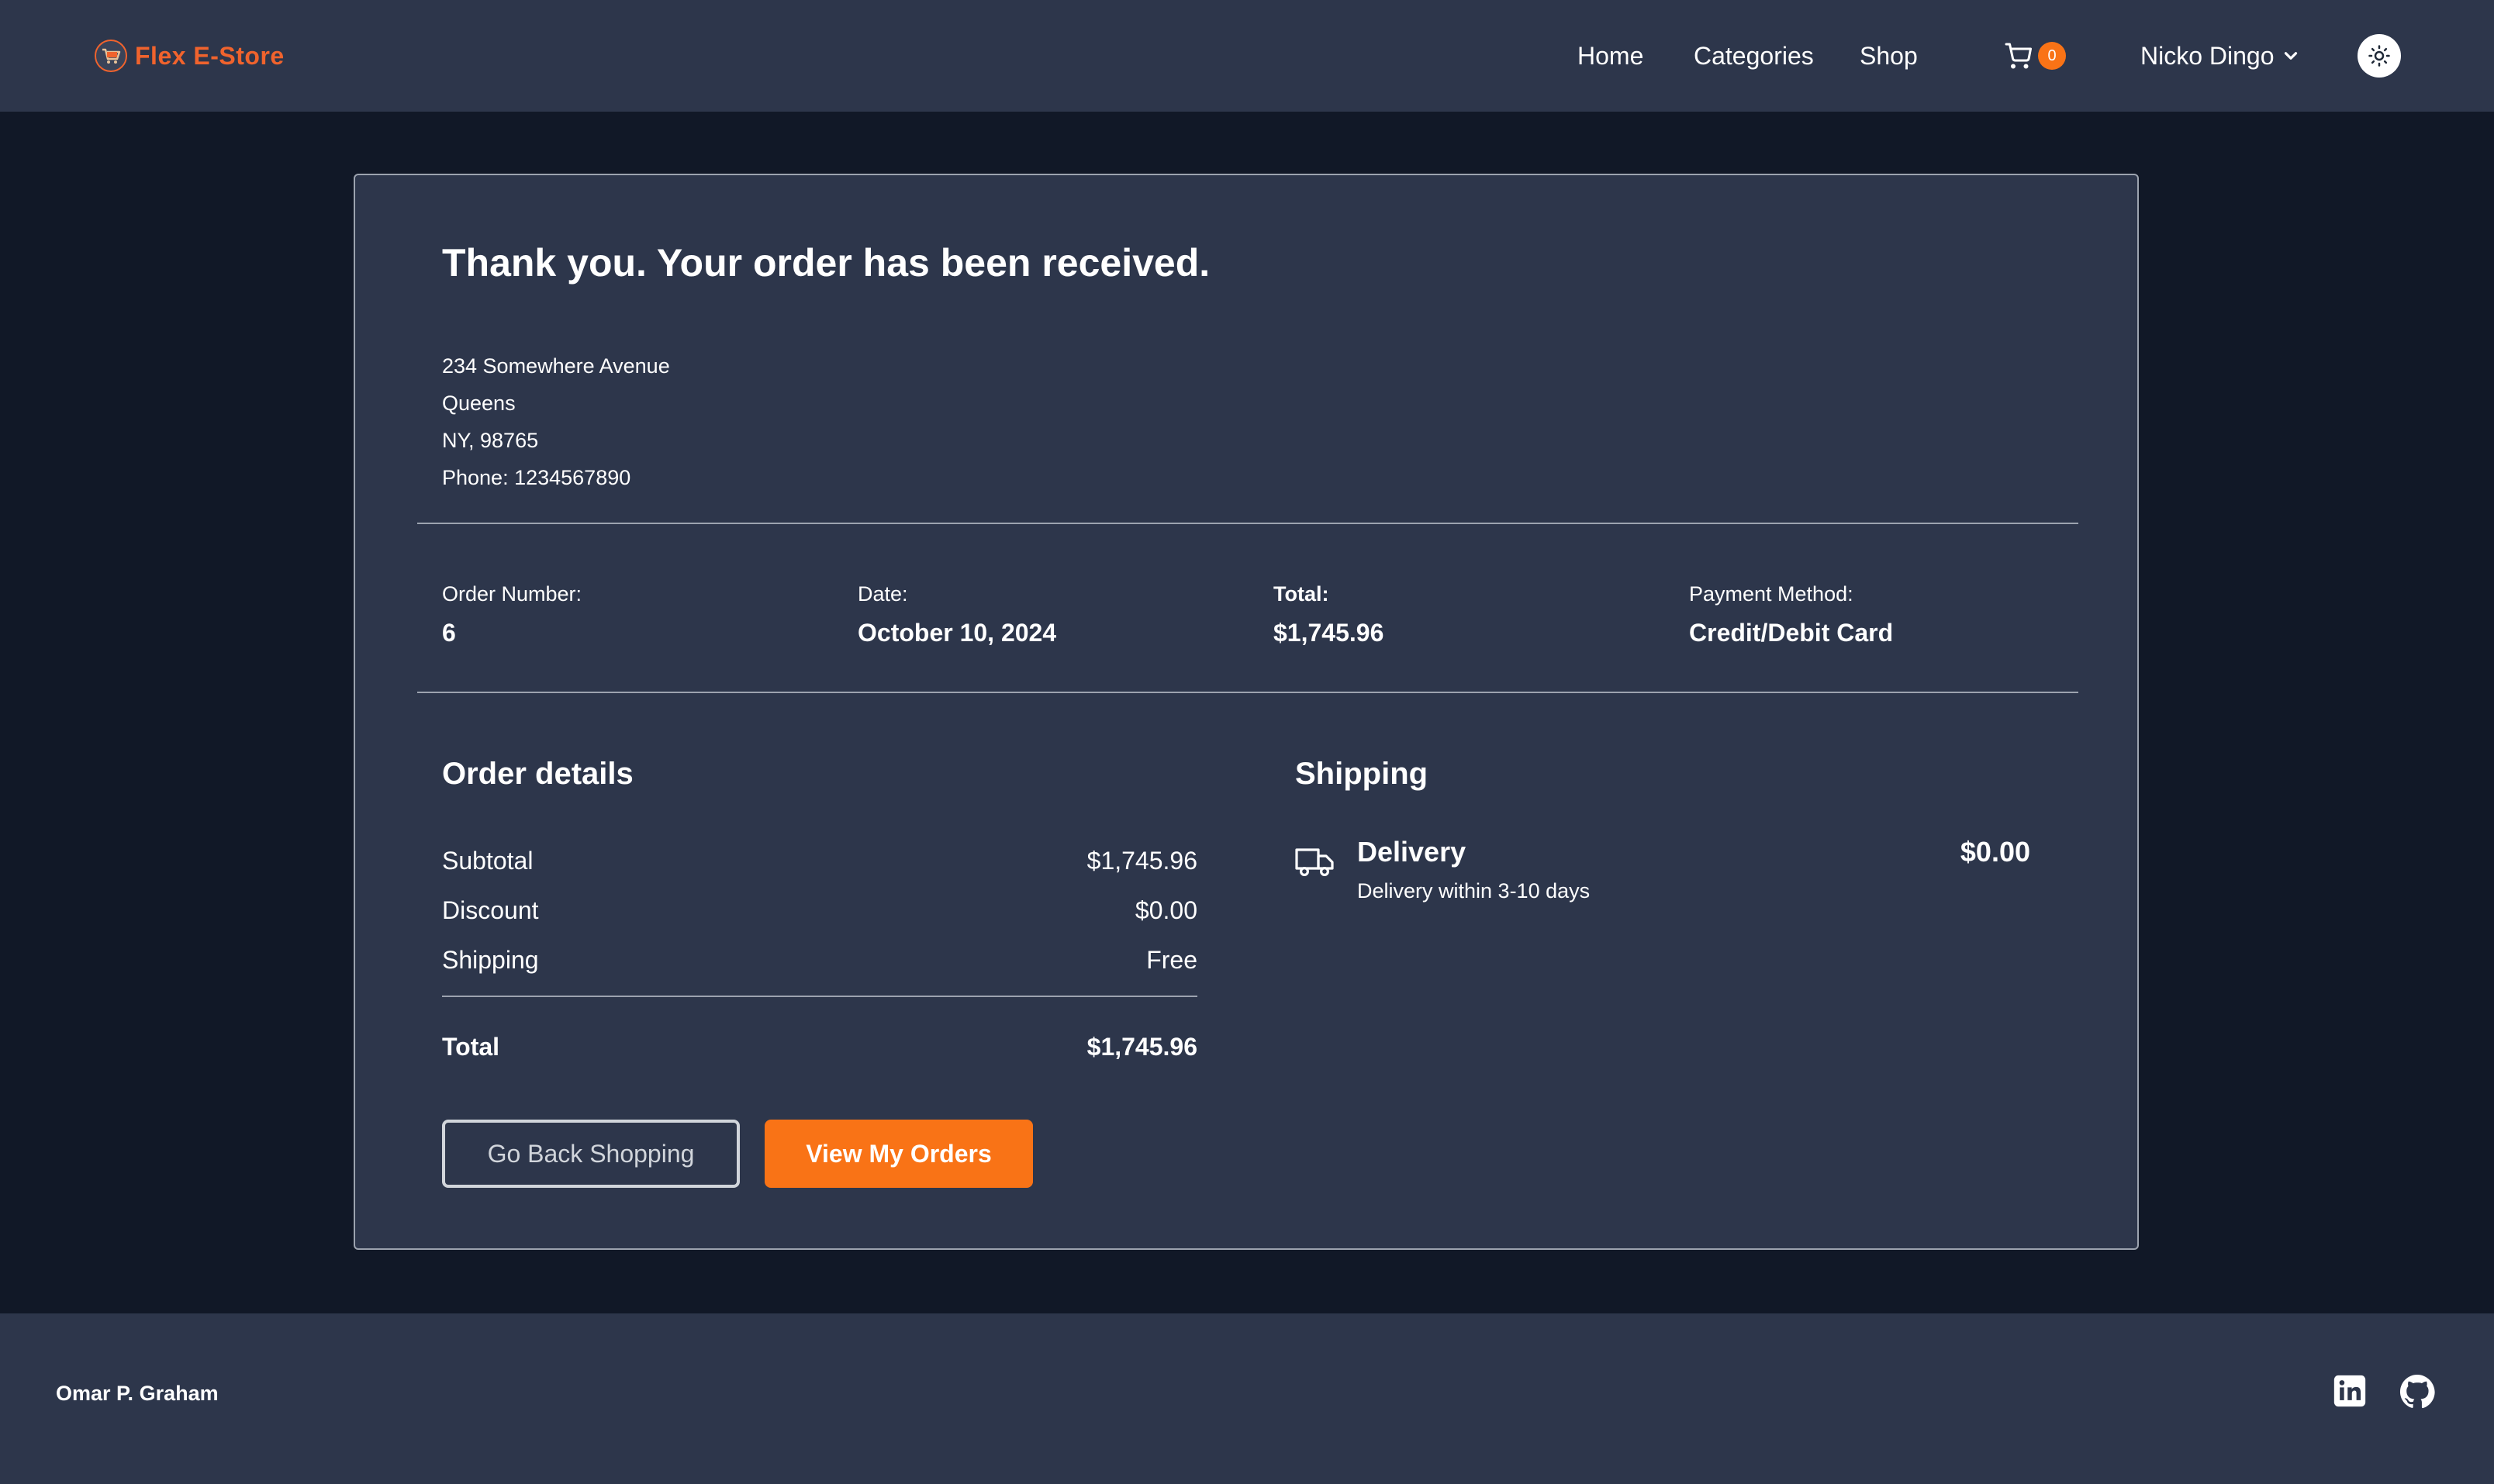  What do you see at coordinates (479, 403) in the screenshot?
I see `address-line-2: Queens` at bounding box center [479, 403].